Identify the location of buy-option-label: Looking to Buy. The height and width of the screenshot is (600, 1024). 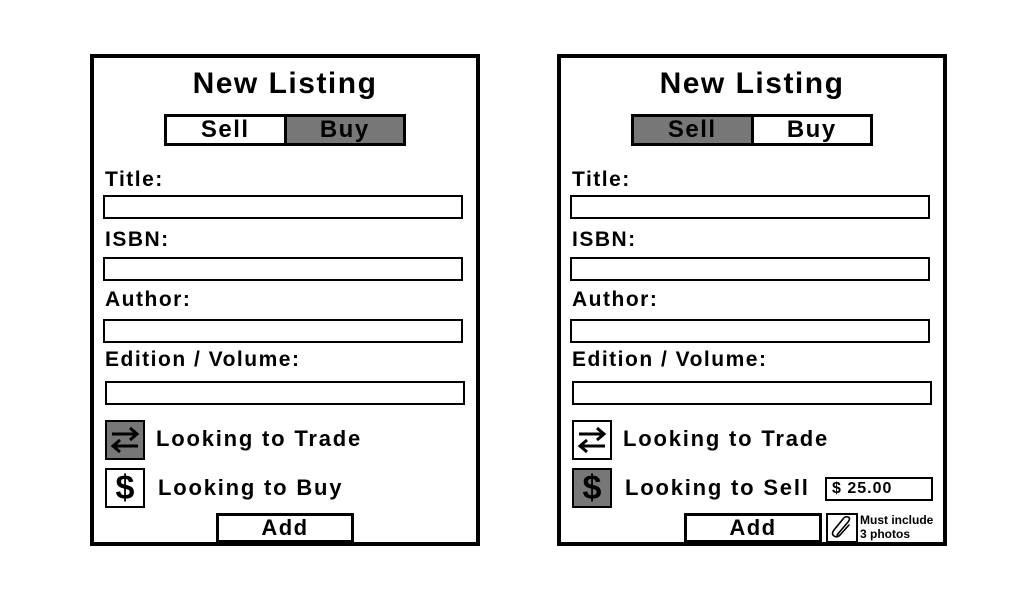
(251, 487).